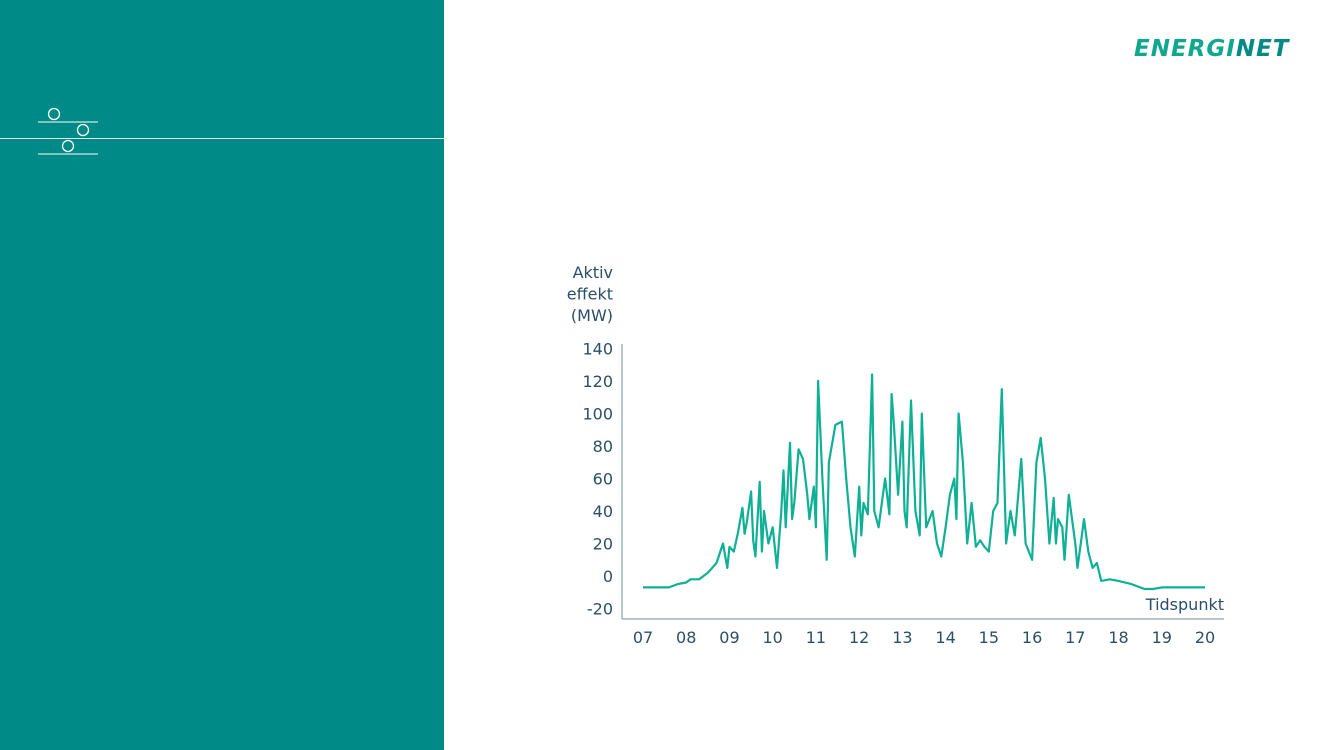  I want to click on y-axis-title-line: effekt, so click(590, 294).